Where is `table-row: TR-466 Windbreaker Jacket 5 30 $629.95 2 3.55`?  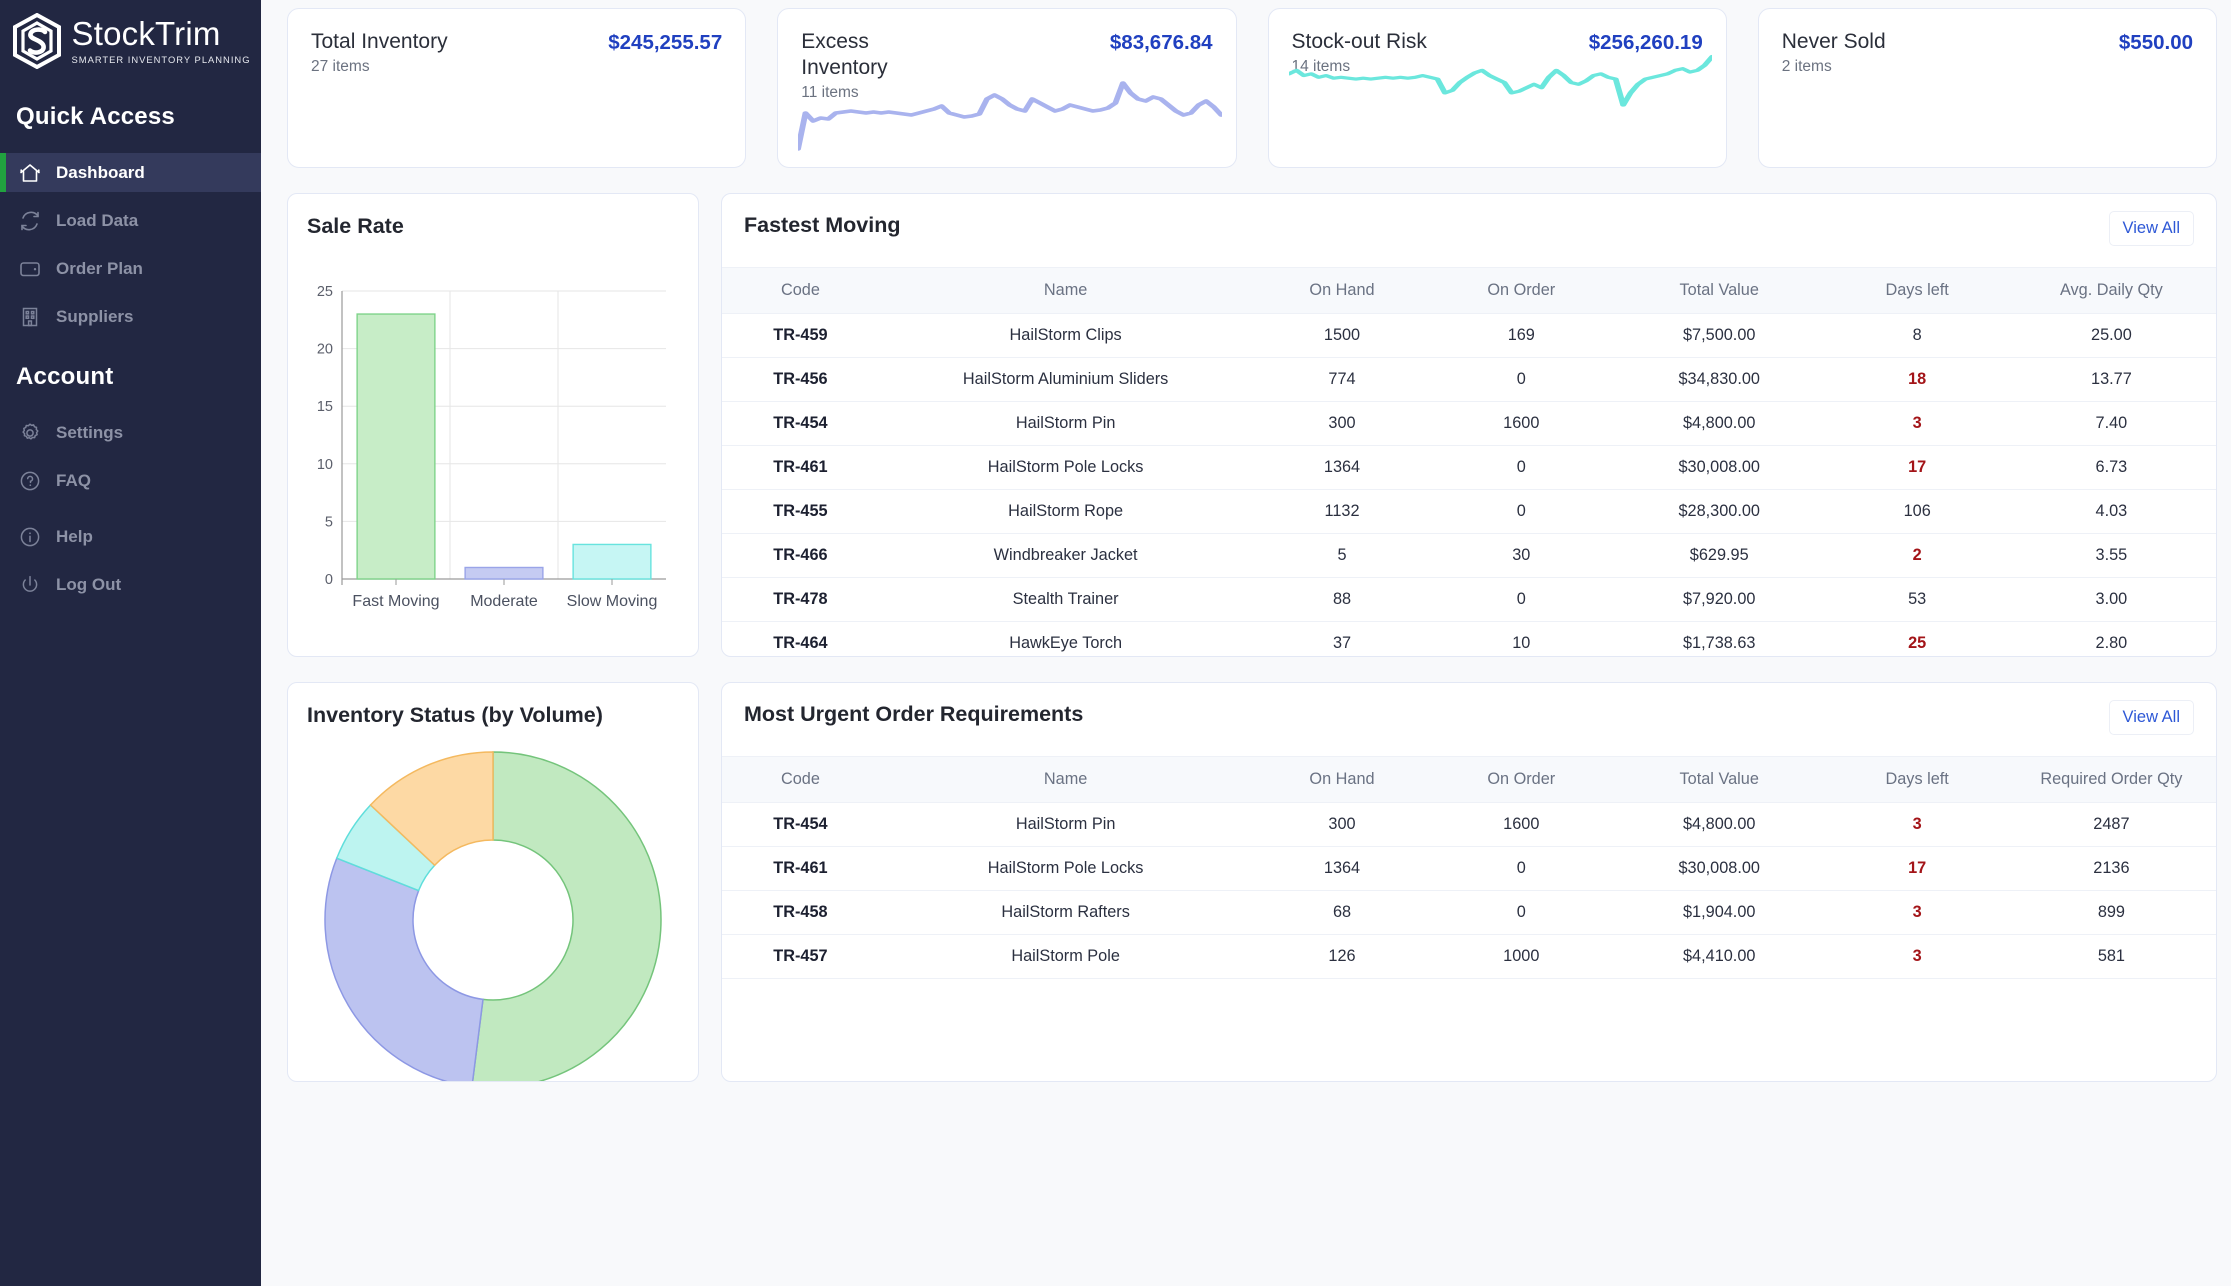 table-row: TR-466 Windbreaker Jacket 5 30 $629.95 2 3.55 is located at coordinates (1469, 555).